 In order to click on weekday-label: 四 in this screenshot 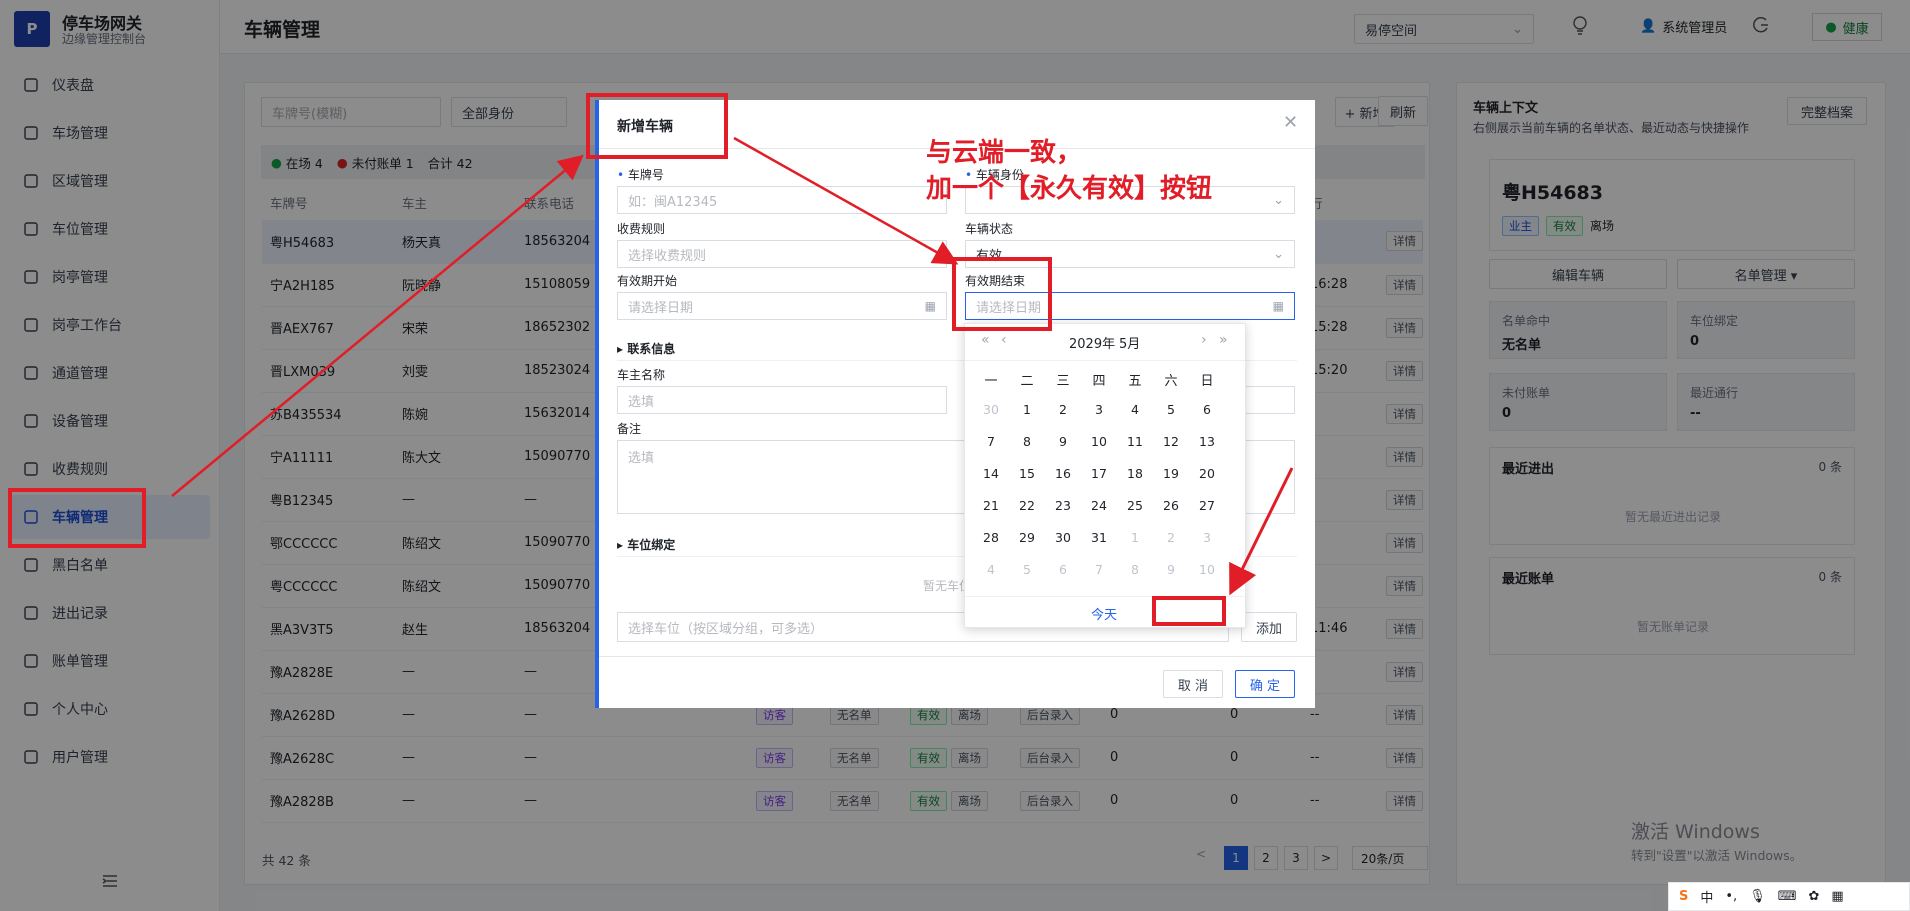, I will do `click(1099, 381)`.